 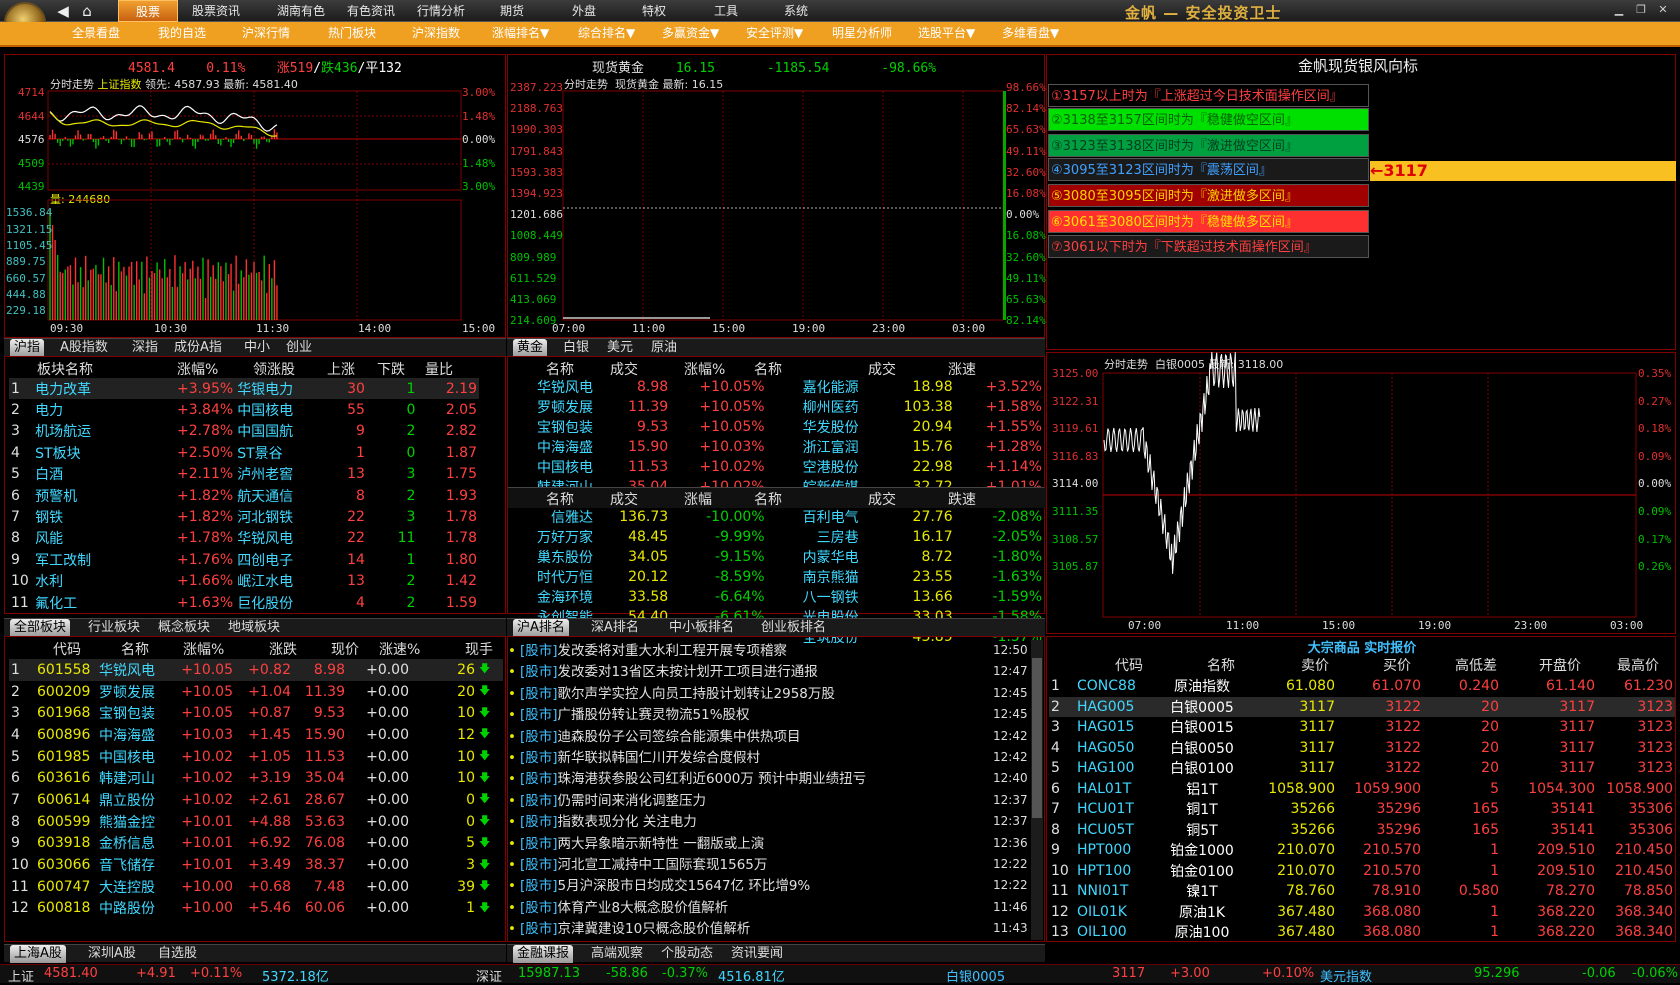 What do you see at coordinates (244, 409) in the screenshot?
I see `sector-row: 2 电力 +3.84% 中国核电 55 0 2.05` at bounding box center [244, 409].